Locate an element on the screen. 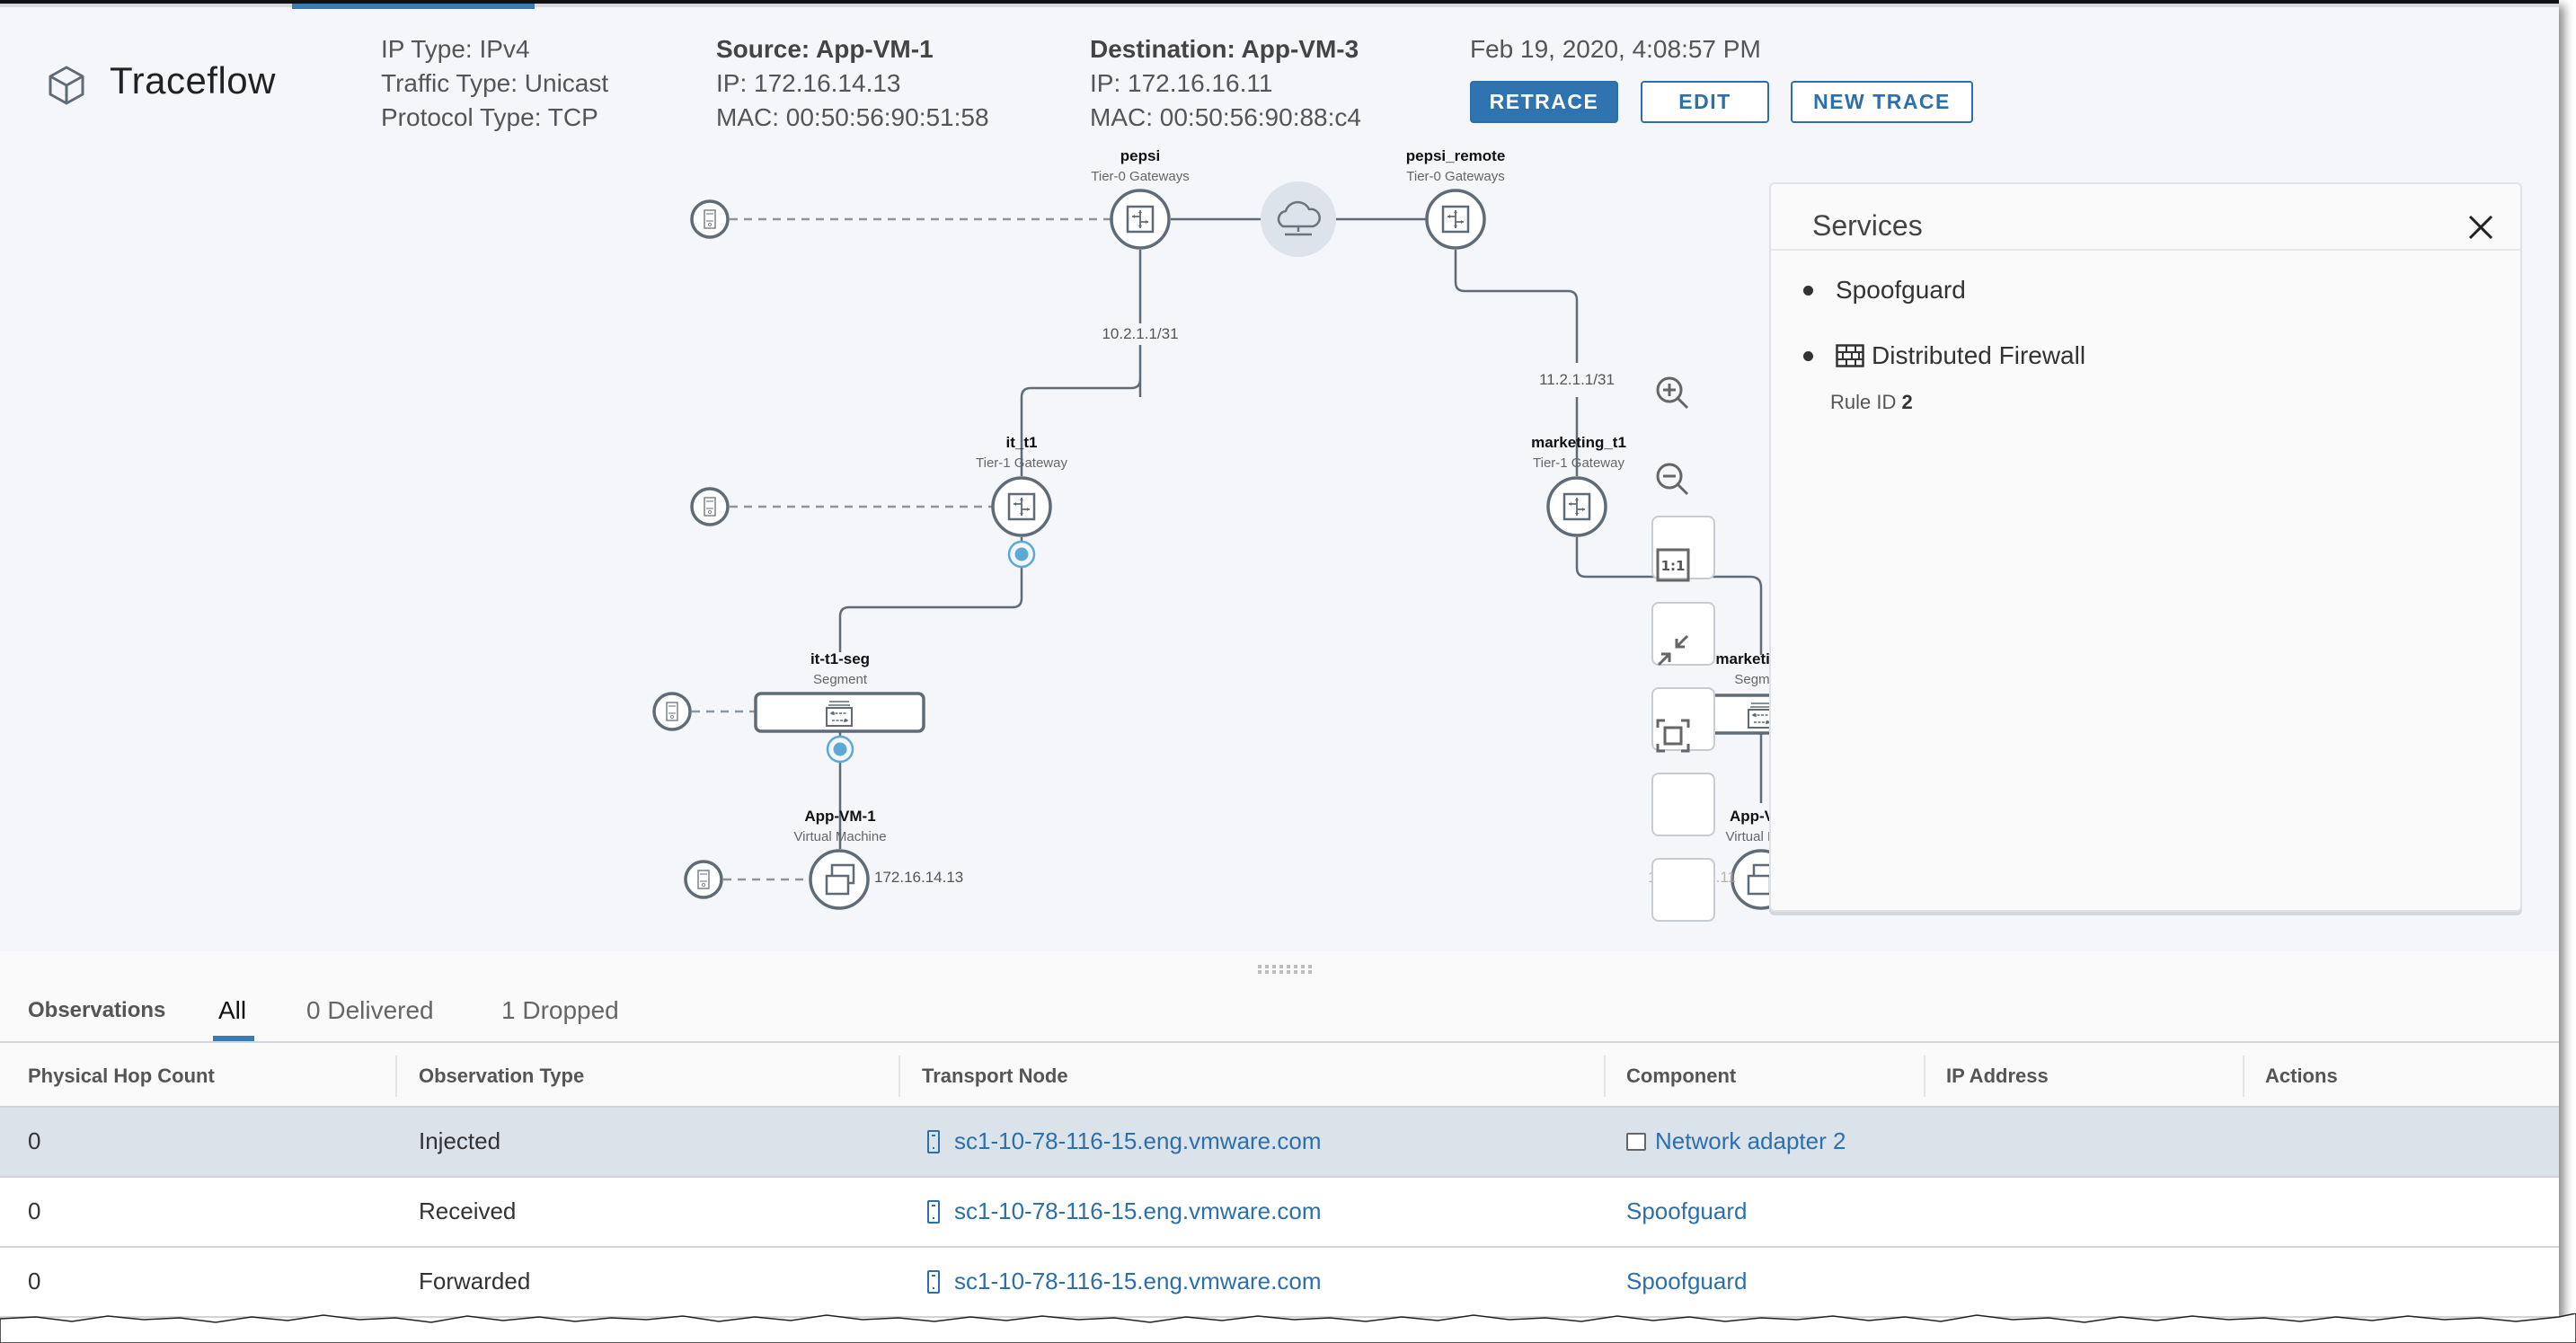 The height and width of the screenshot is (1343, 2576). node-cloud is located at coordinates (1298, 219).